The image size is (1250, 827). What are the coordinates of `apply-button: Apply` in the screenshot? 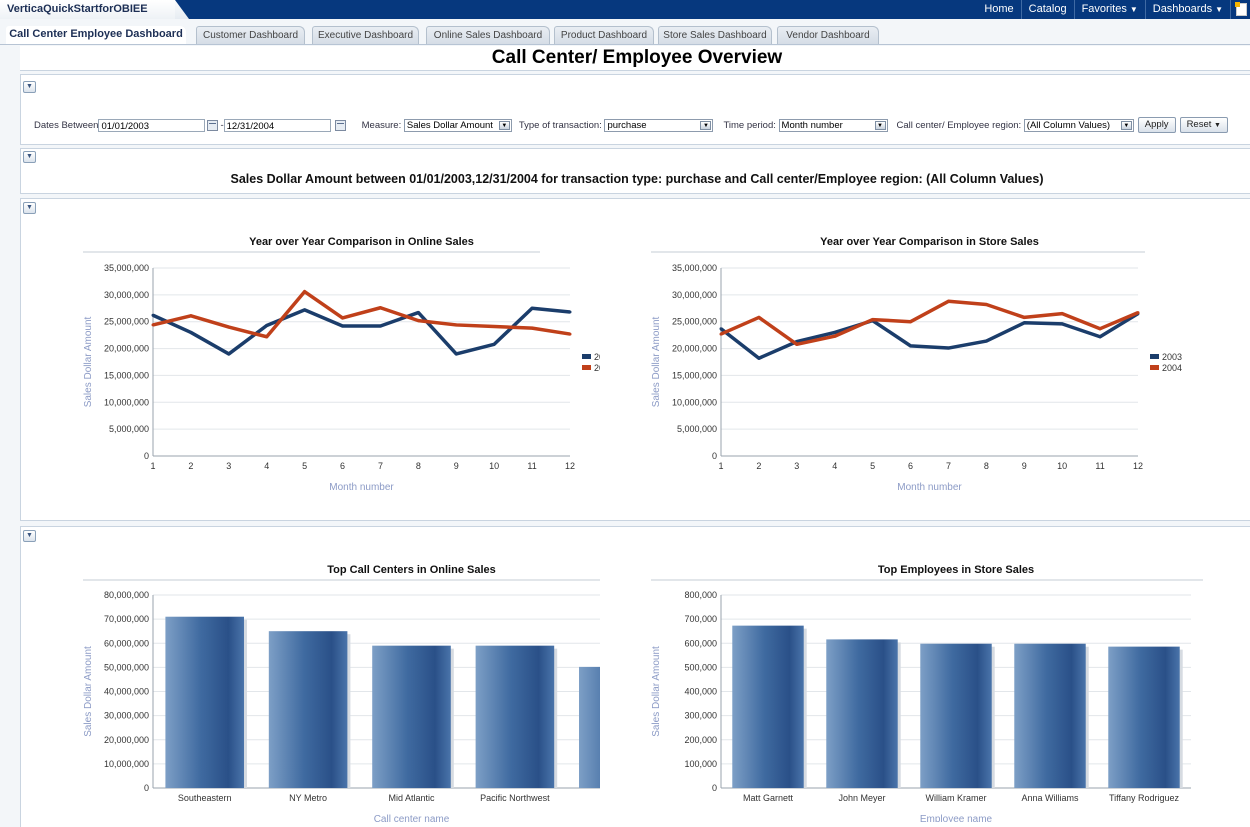 It's located at (1156, 125).